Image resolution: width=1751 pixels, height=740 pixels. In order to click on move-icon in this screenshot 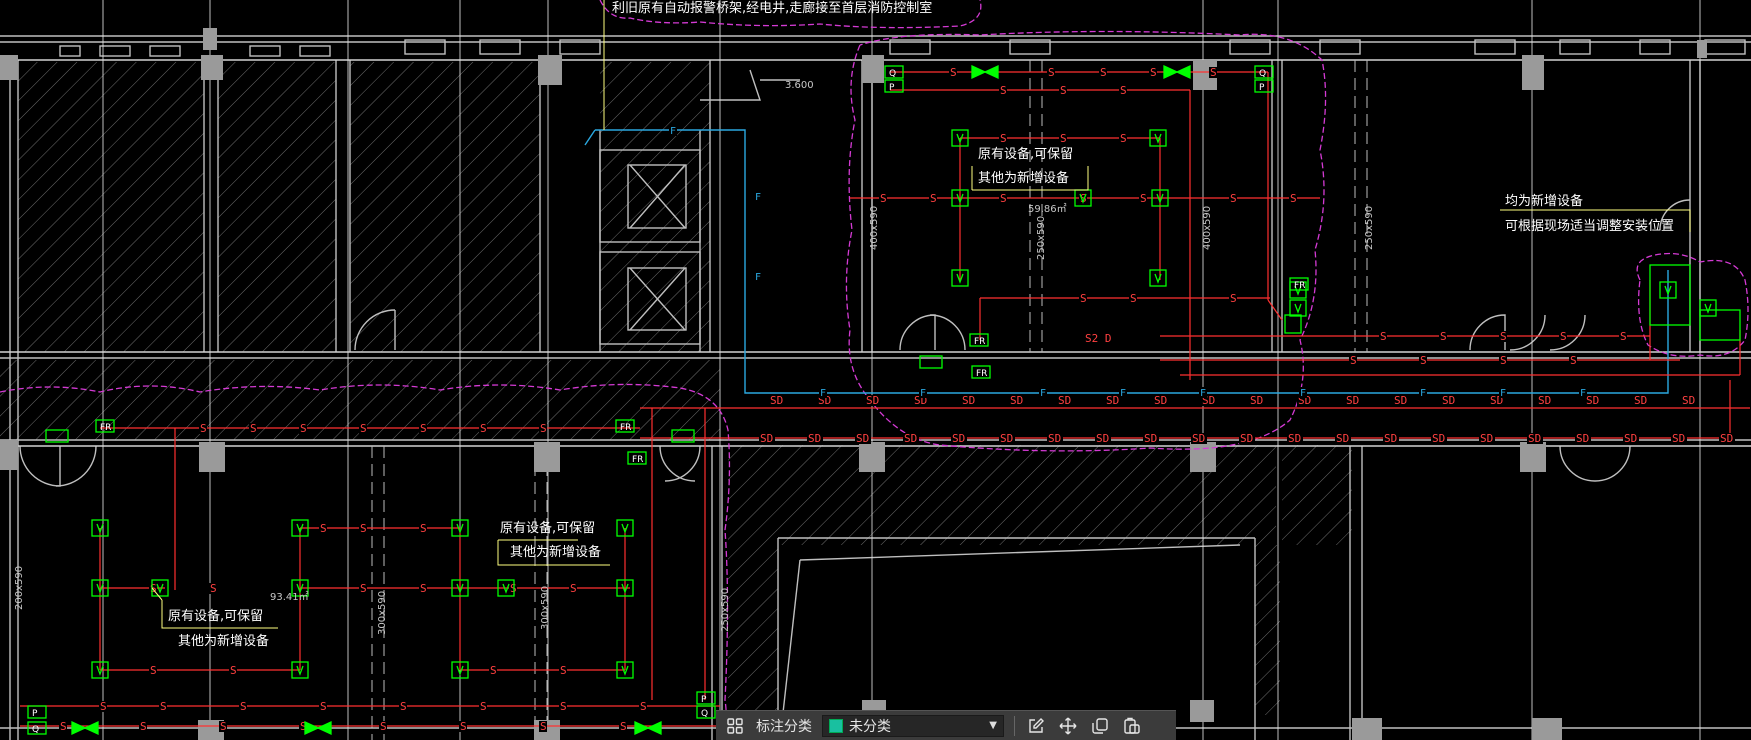, I will do `click(1068, 726)`.